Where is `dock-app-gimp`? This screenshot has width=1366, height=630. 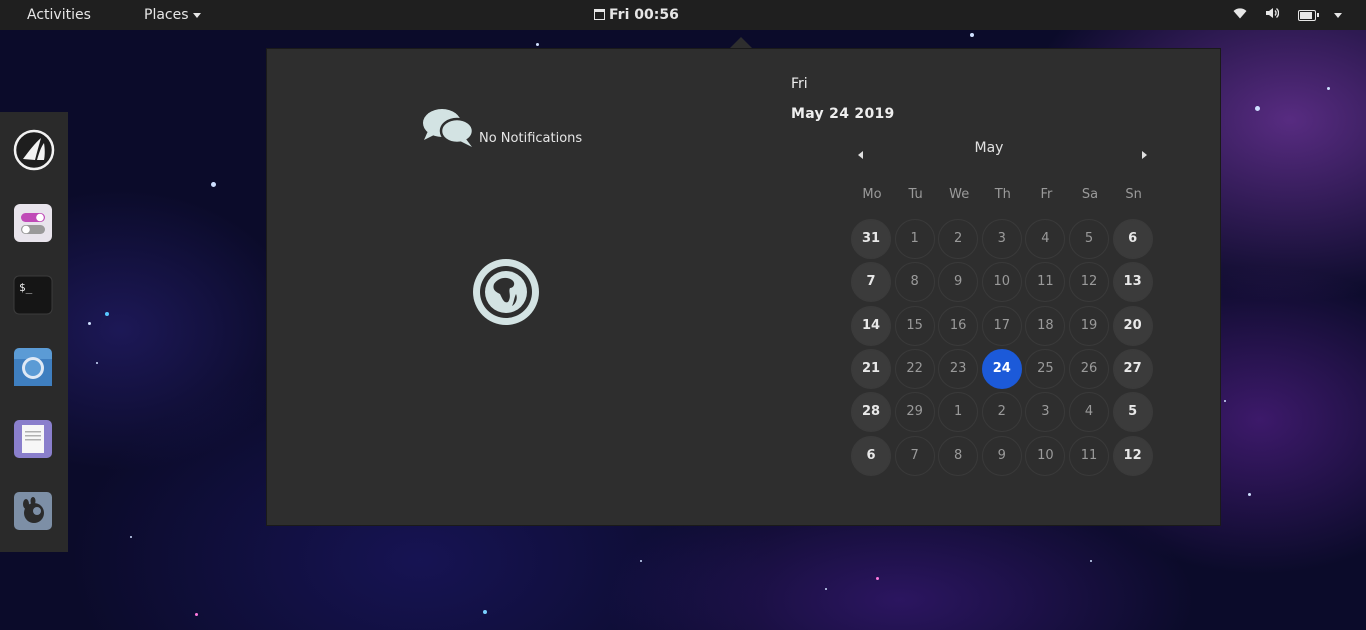
dock-app-gimp is located at coordinates (33, 511).